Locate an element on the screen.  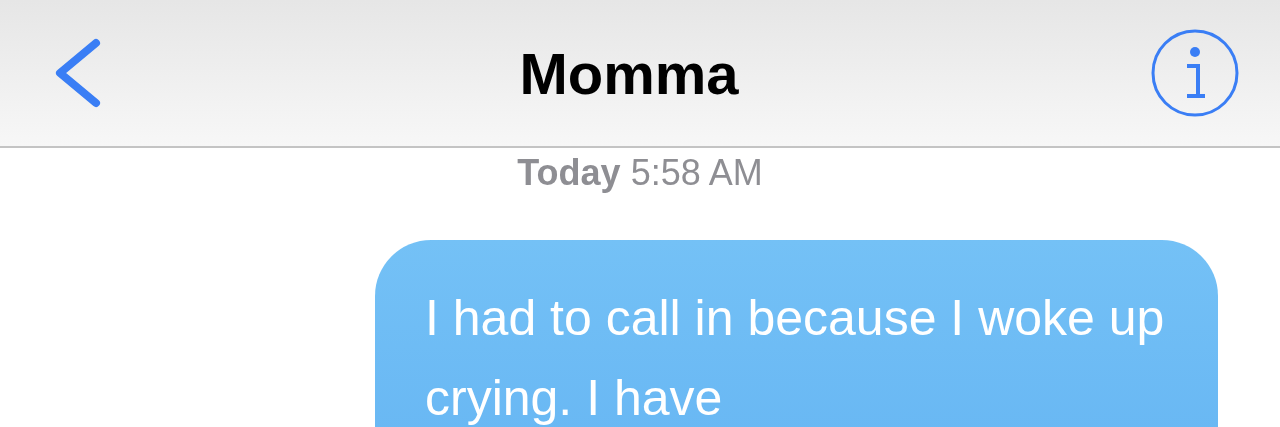
timestamp: Today 5:58 AM is located at coordinates (640, 173).